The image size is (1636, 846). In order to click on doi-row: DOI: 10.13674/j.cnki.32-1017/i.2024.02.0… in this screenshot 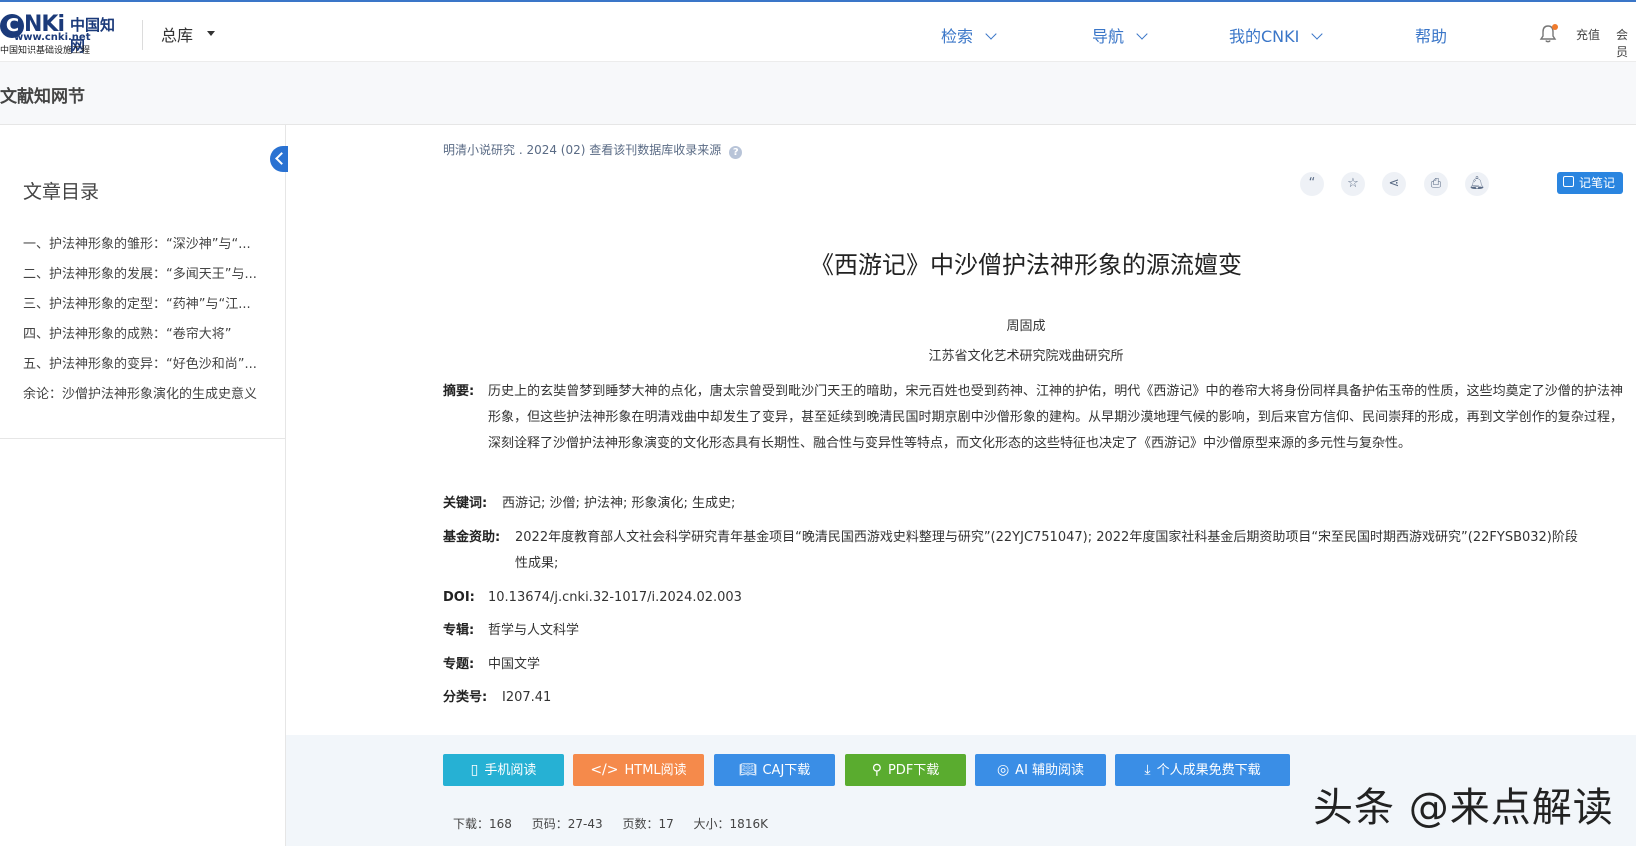, I will do `click(592, 598)`.